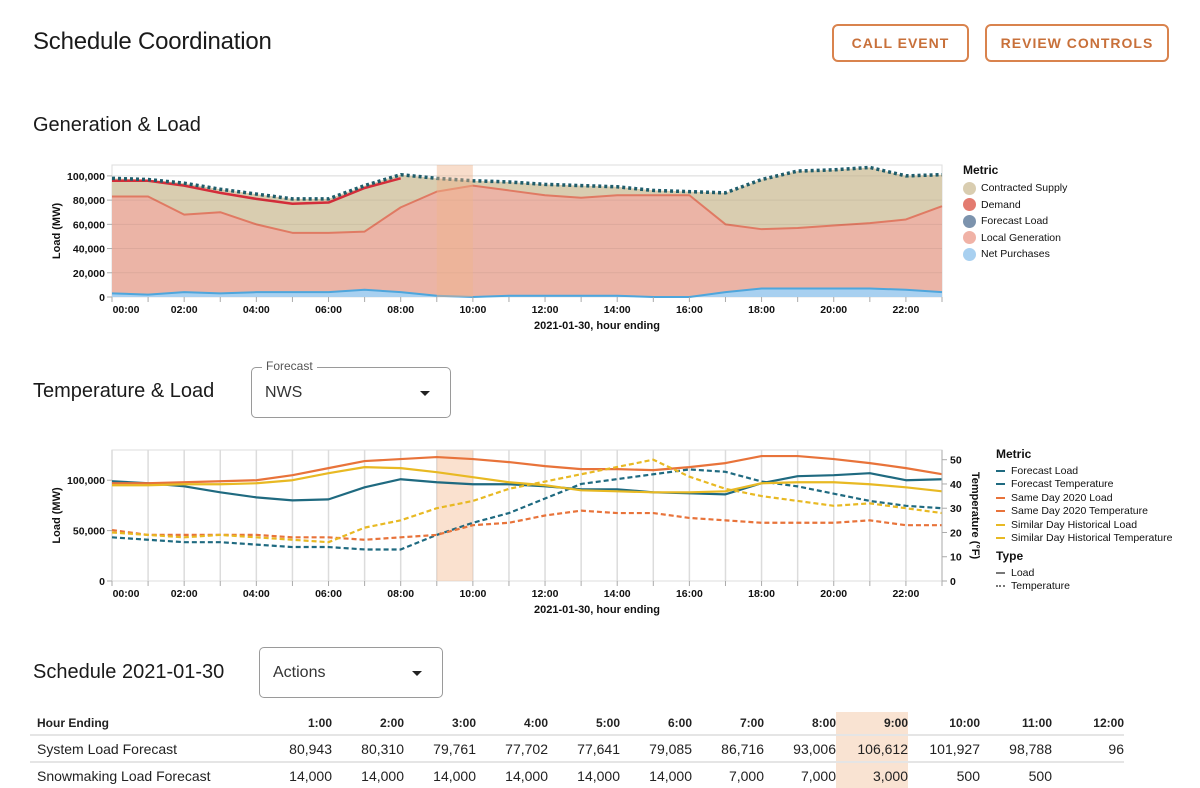 Image resolution: width=1200 pixels, height=788 pixels. I want to click on table-cell: 77,702, so click(512, 748).